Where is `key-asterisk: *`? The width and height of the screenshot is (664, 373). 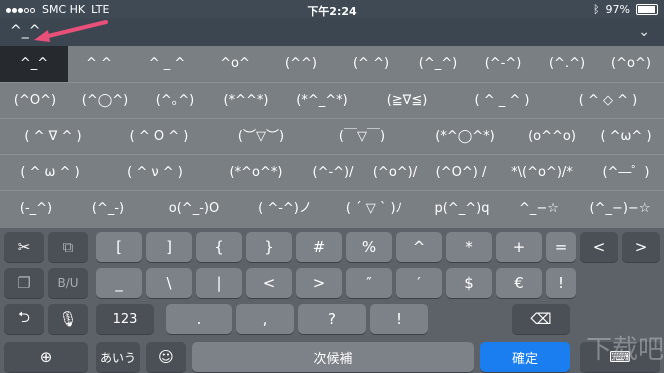 key-asterisk: * is located at coordinates (469, 247).